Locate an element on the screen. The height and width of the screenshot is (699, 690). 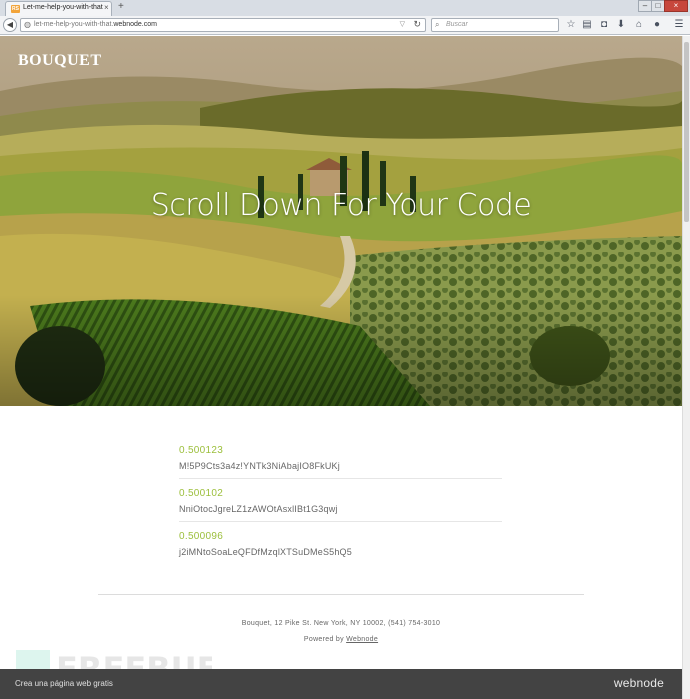
new-tab-button: + is located at coordinates (121, 6).